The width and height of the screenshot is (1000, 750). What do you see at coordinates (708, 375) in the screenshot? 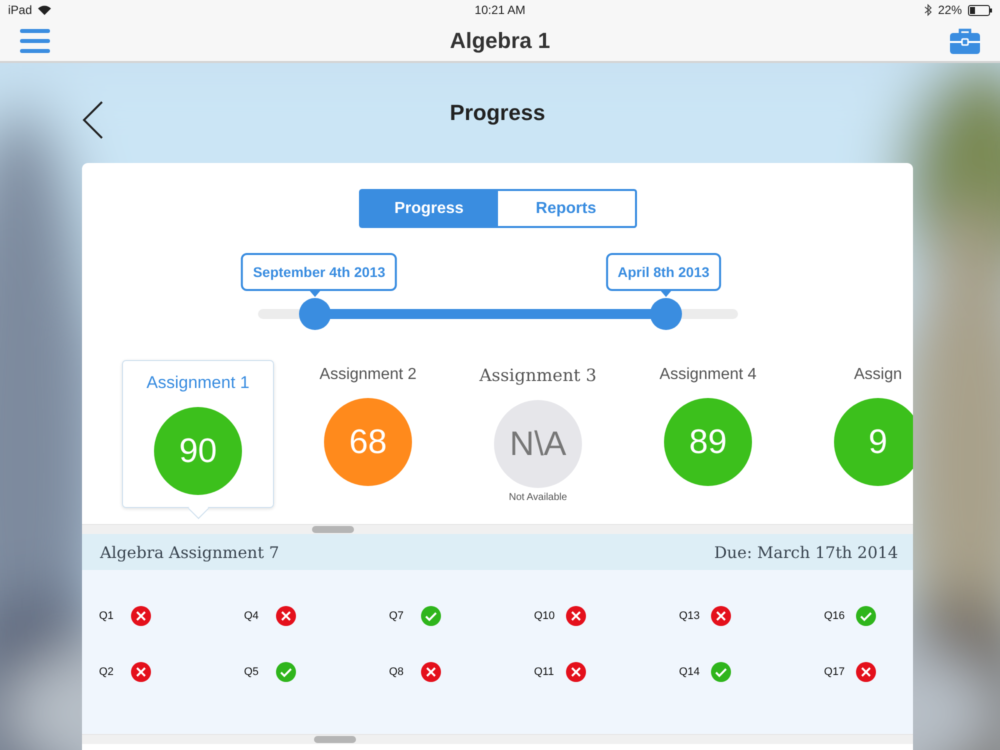
I see `assignment-title: Assignment 4` at bounding box center [708, 375].